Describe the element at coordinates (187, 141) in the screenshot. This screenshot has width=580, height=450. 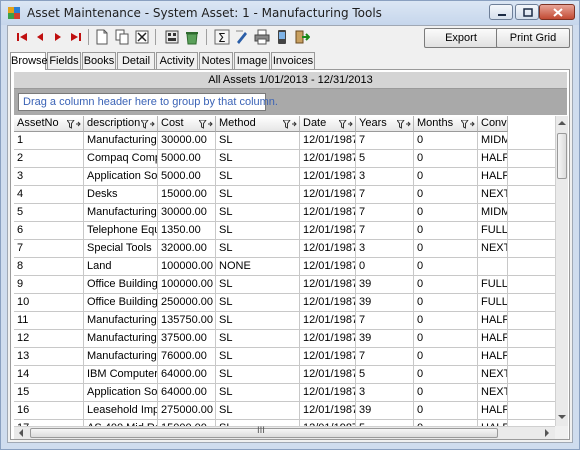
I see `cell-cost: 30000.00` at that location.